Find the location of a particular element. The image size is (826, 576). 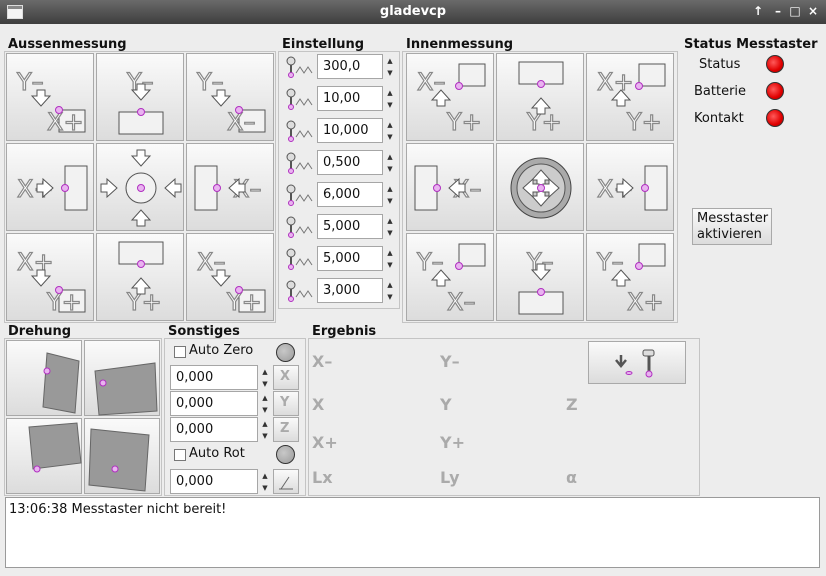

rotation-angle-spinbox: 0,000 ▲ ▼ is located at coordinates (219, 481).